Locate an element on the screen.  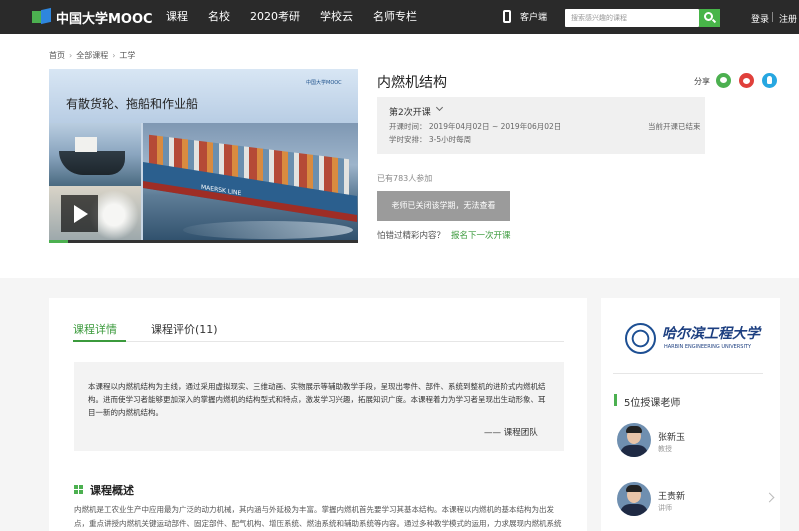
video-progress-fill is located at coordinates (58, 241).